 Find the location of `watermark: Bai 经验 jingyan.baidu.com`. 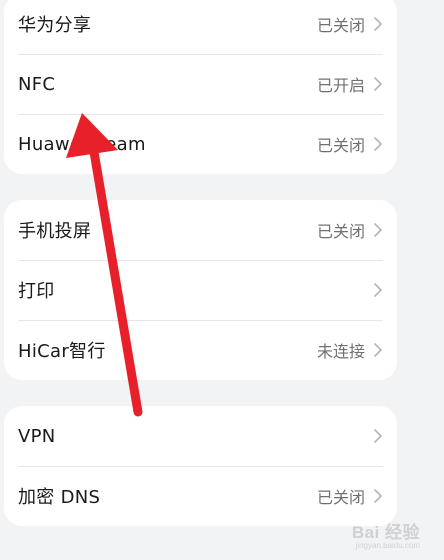

watermark: Bai 经验 jingyan.baidu.com is located at coordinates (386, 534).